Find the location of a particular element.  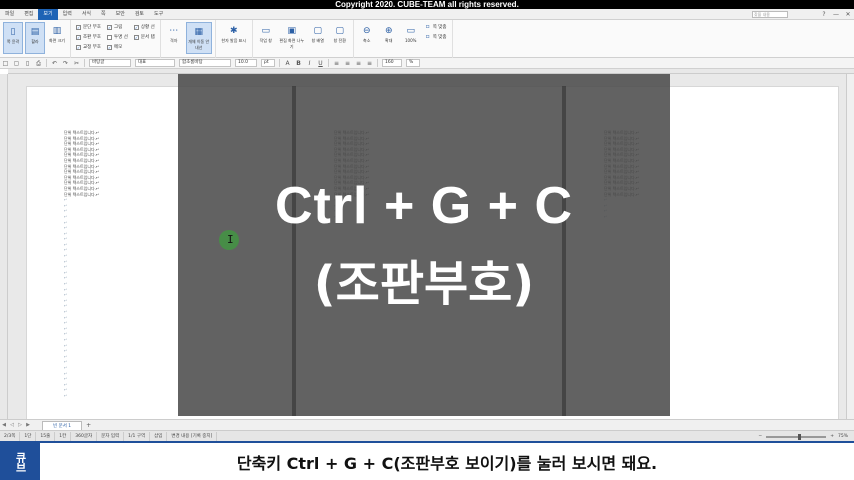

minimize-icon: — is located at coordinates (836, 14).